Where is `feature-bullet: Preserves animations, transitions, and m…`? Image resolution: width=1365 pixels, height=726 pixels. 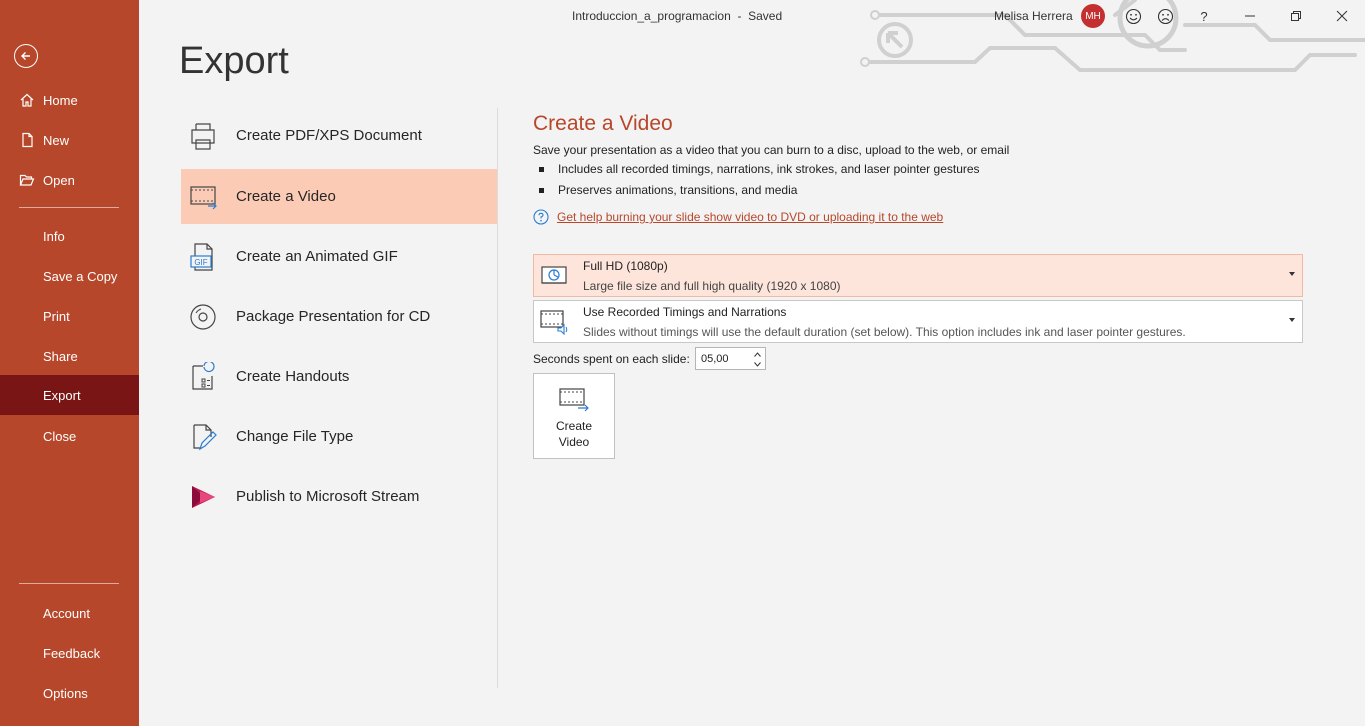
feature-bullet: Preserves animations, transitions, and m… is located at coordinates (668, 190).